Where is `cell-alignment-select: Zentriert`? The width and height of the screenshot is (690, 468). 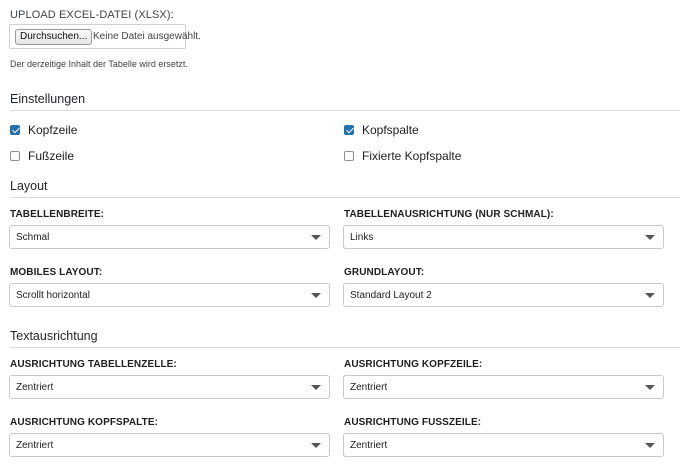 cell-alignment-select: Zentriert is located at coordinates (169, 387).